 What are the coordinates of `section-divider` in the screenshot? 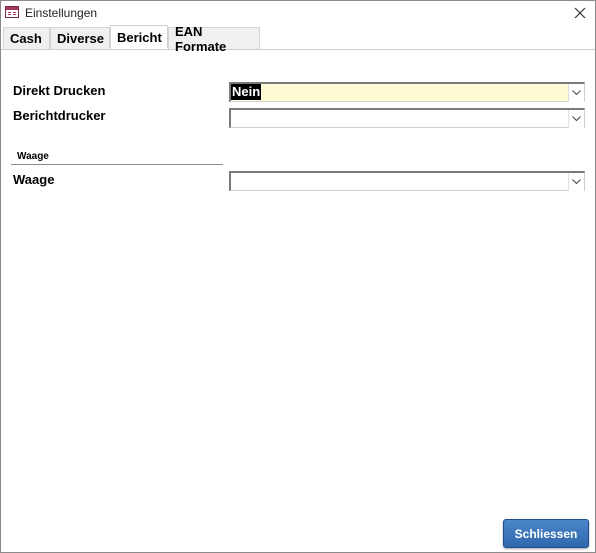 It's located at (117, 164).